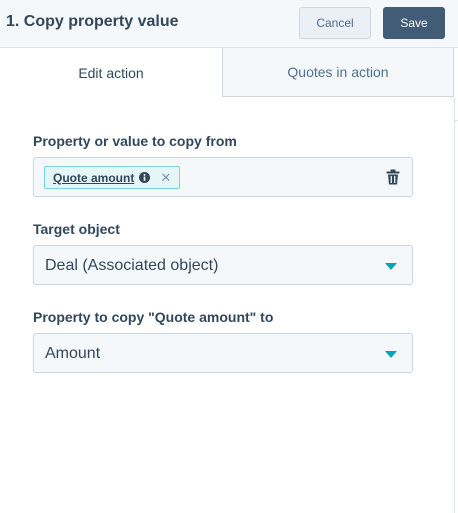 The image size is (458, 513). Describe the element at coordinates (111, 72) in the screenshot. I see `tab-edit-action: Edit action` at that location.